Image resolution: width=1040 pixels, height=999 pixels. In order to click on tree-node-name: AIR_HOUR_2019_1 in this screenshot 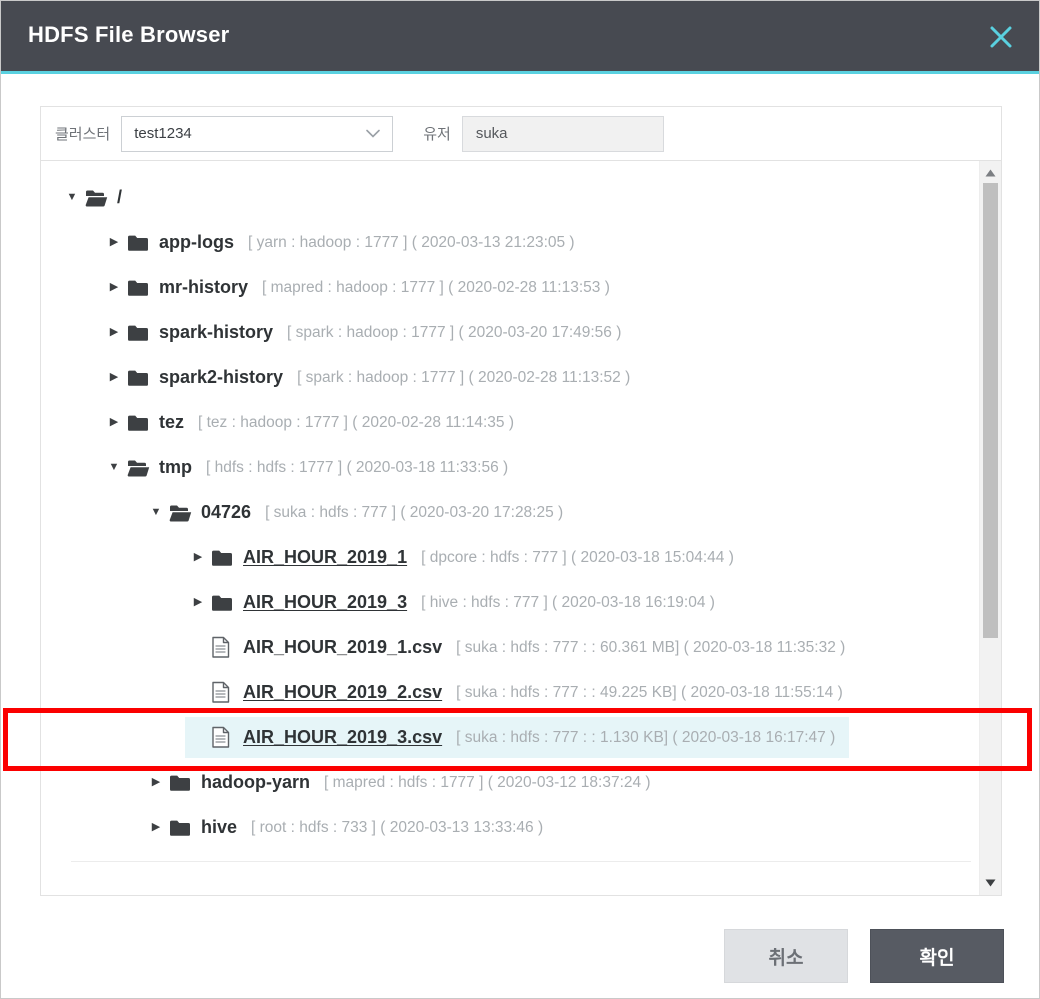, I will do `click(325, 557)`.